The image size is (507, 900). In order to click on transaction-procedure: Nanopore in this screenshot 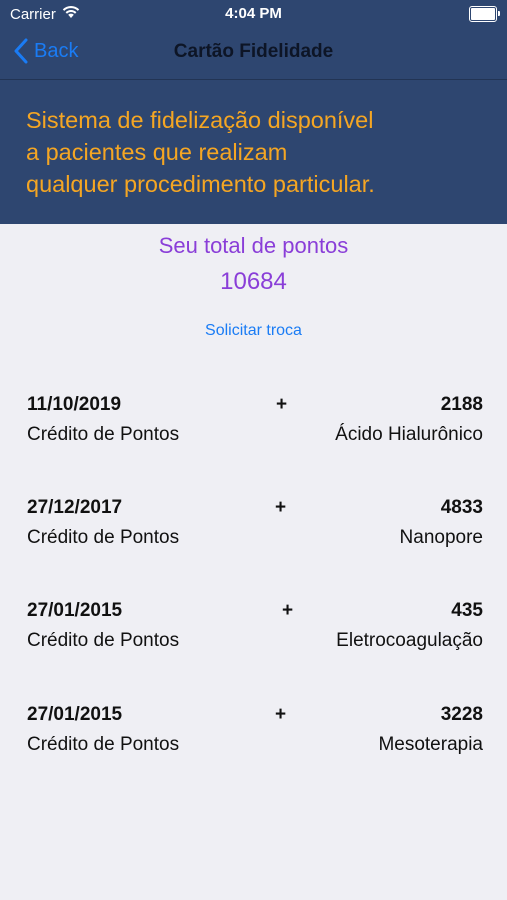, I will do `click(441, 537)`.